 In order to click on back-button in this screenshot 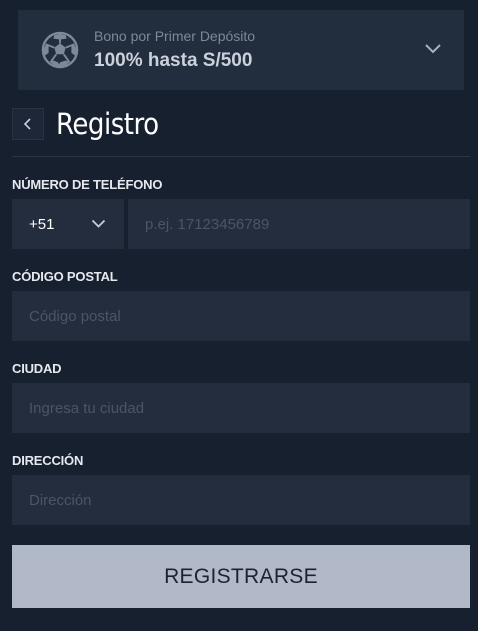, I will do `click(28, 124)`.